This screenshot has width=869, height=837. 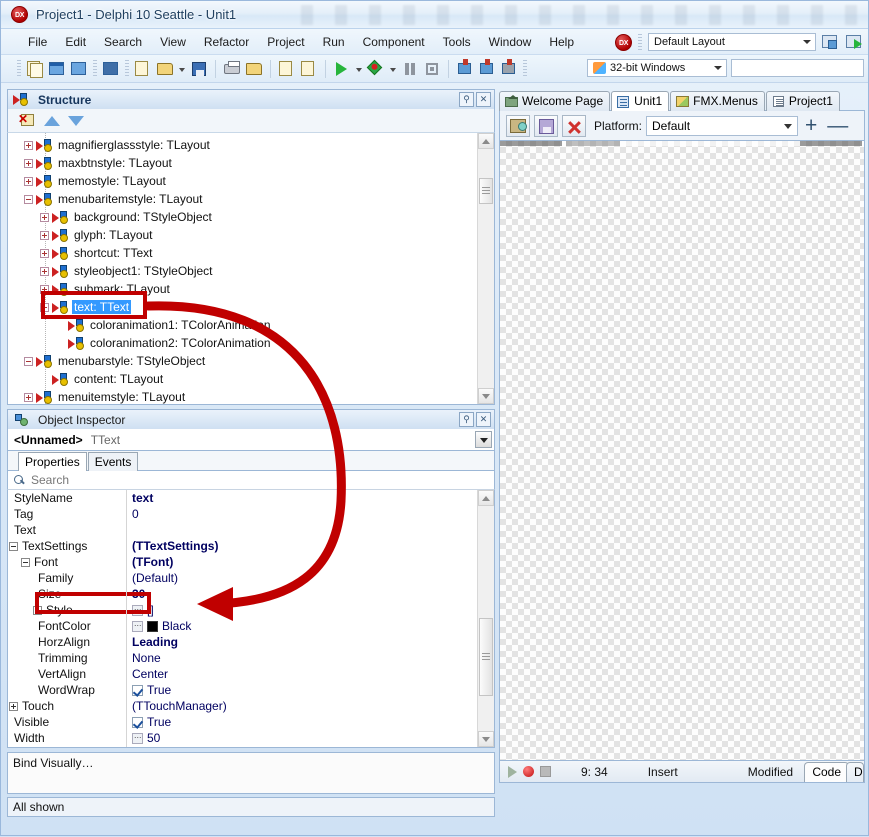 I want to click on prop-scroll-thumb, so click(x=486, y=657).